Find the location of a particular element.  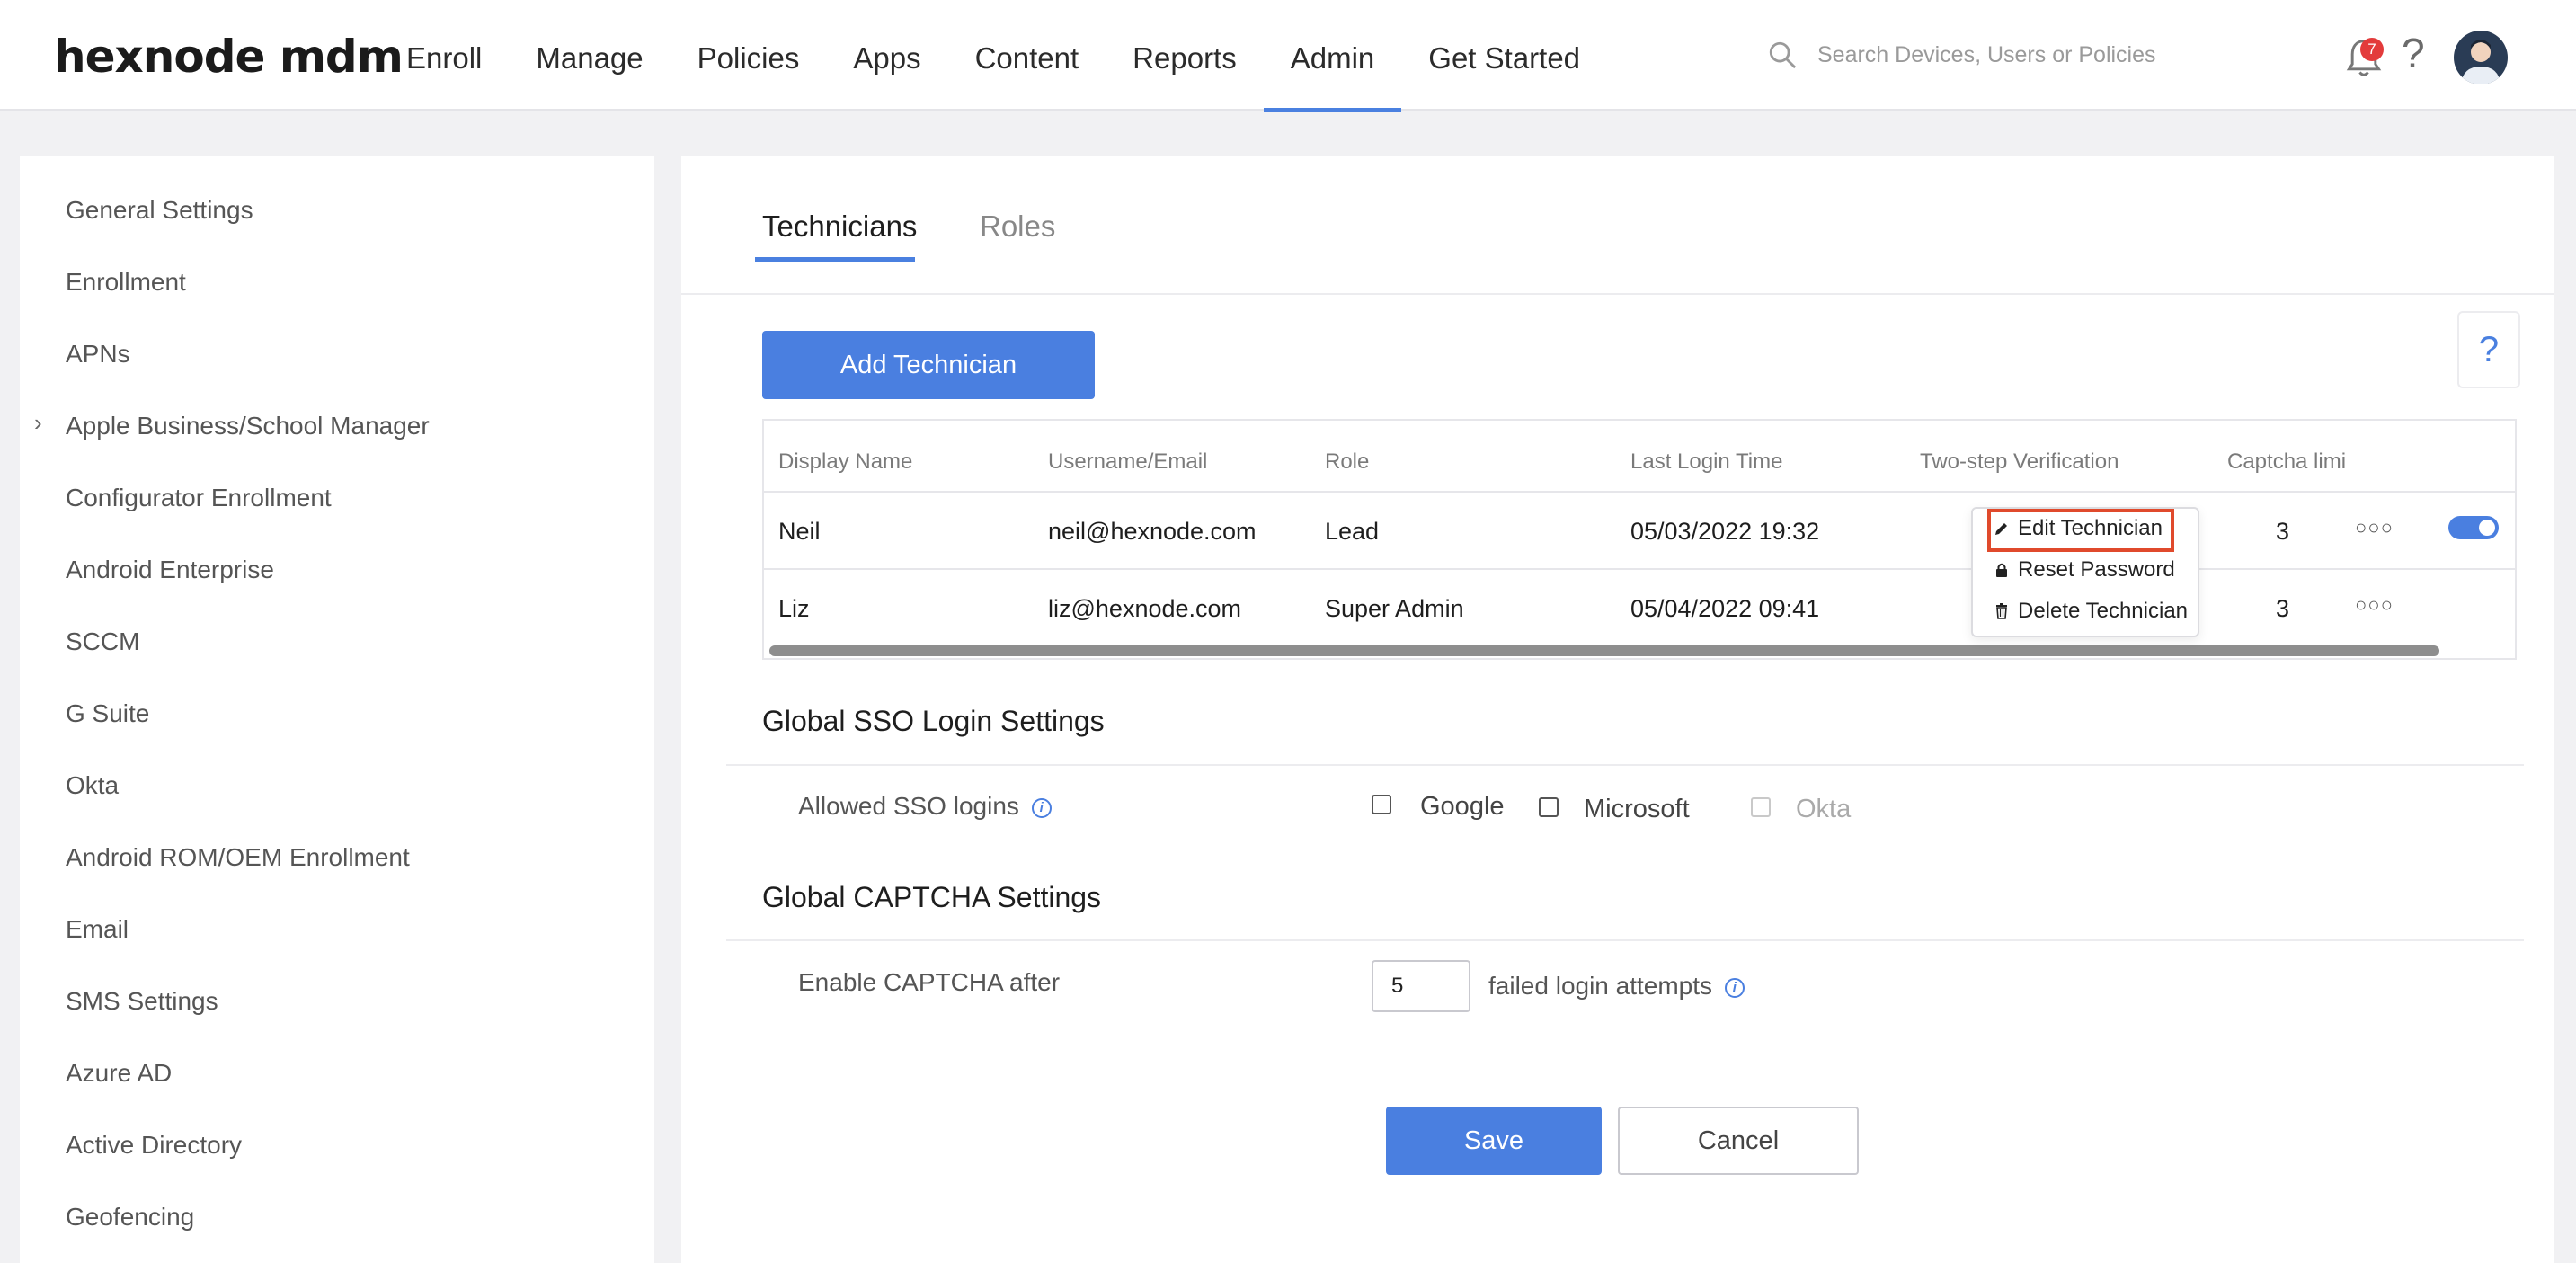

sidebar-item-sms-settings: SMS Settings is located at coordinates (142, 1002).